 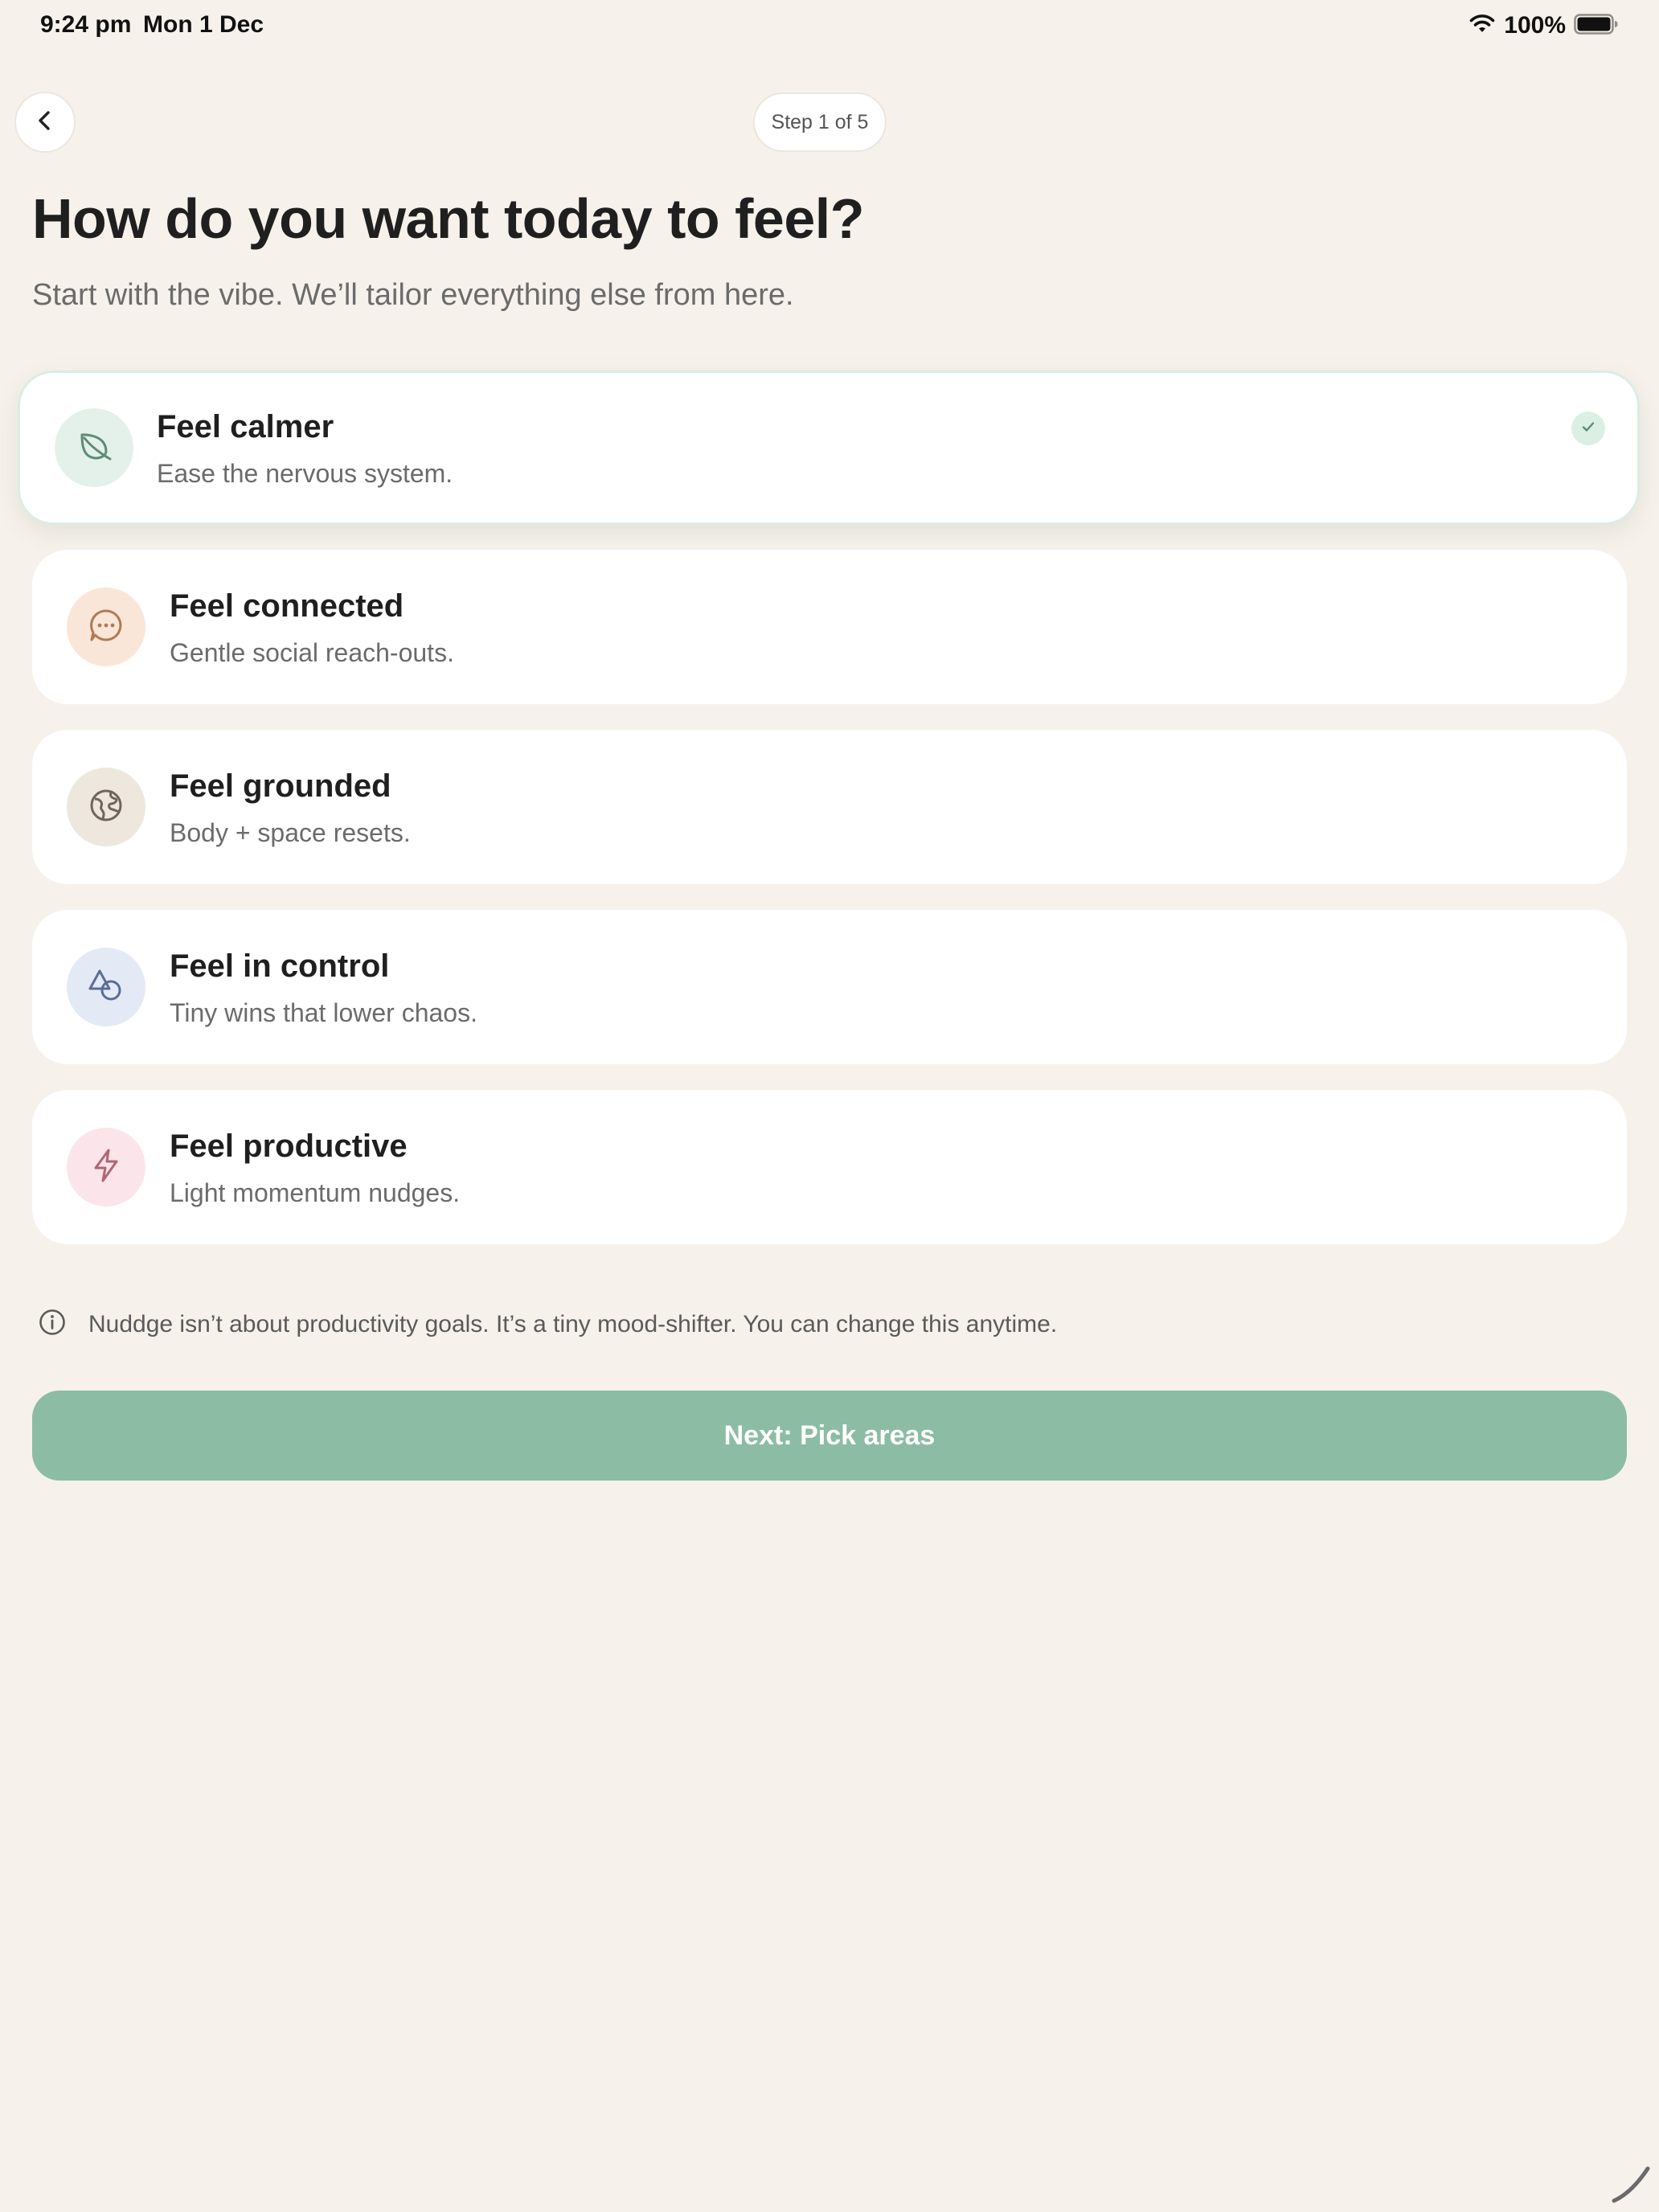 I want to click on battery-percentage: 100%, so click(x=1535, y=25).